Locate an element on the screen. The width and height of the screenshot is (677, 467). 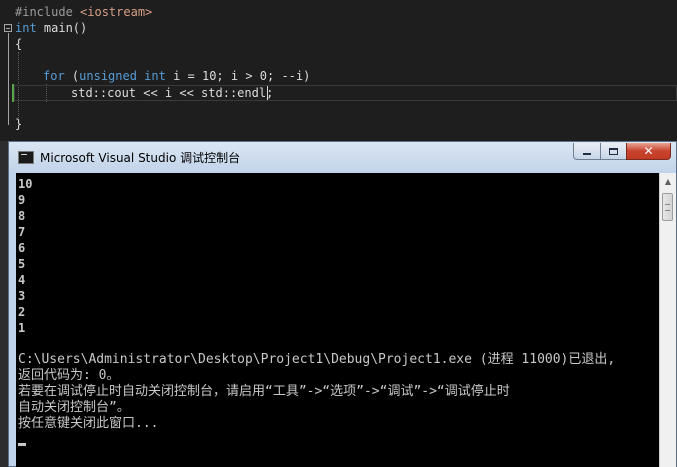
maximize-button is located at coordinates (613, 151).